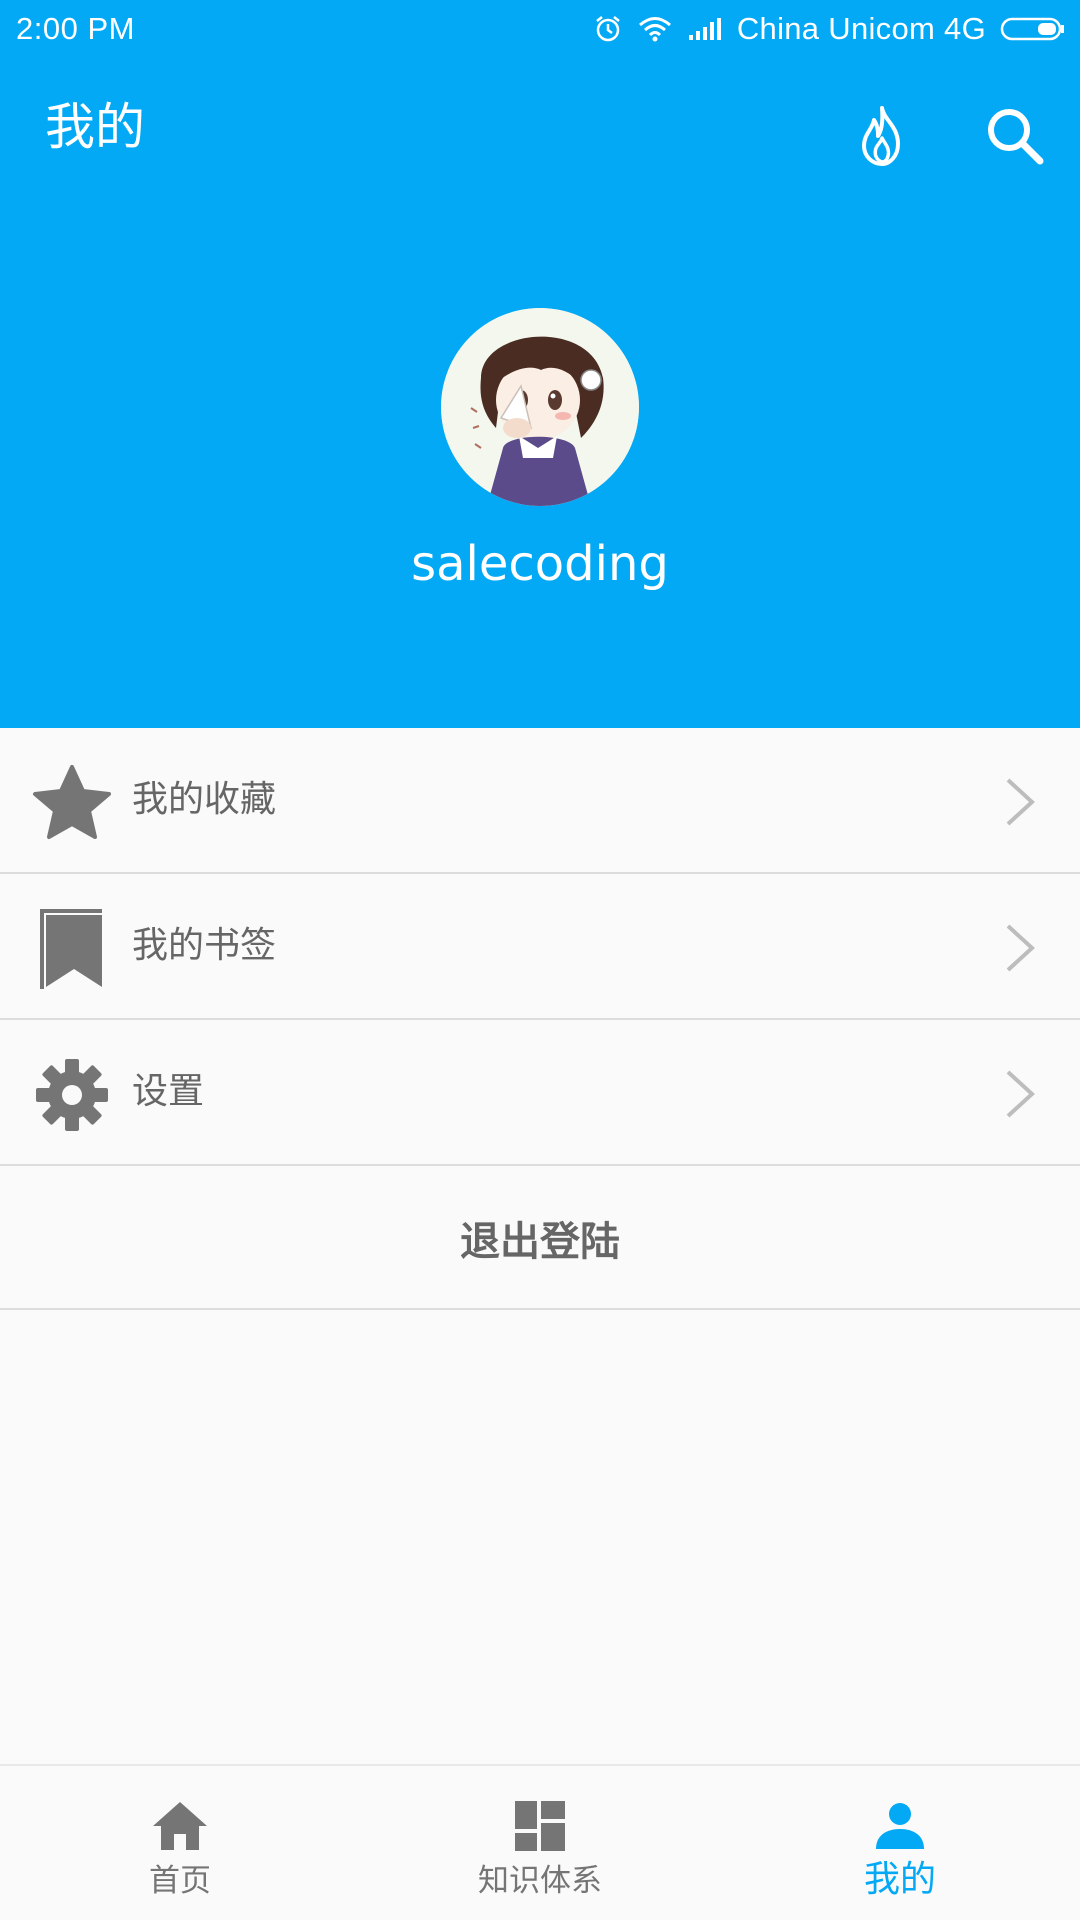 The width and height of the screenshot is (1080, 1920). What do you see at coordinates (180, 1881) in the screenshot?
I see `nav-item-label: 首页` at bounding box center [180, 1881].